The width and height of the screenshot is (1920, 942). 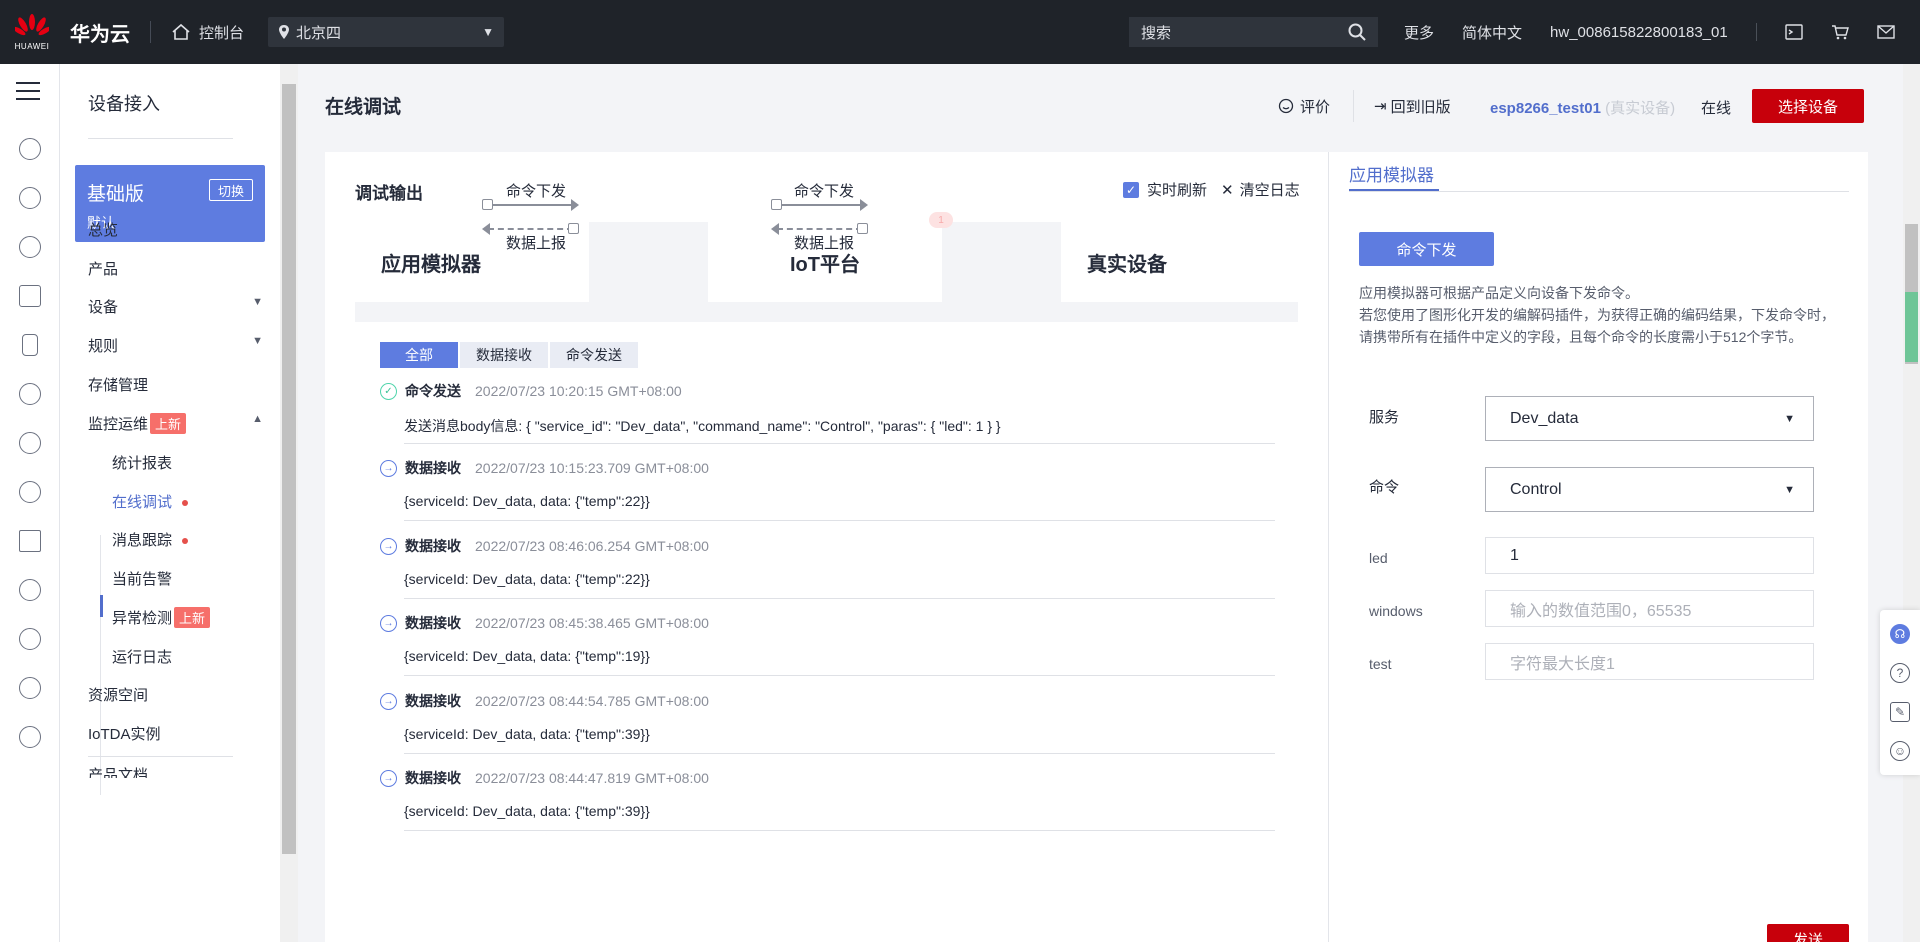 What do you see at coordinates (1649, 661) in the screenshot?
I see `test-input: 字符最大长度1` at bounding box center [1649, 661].